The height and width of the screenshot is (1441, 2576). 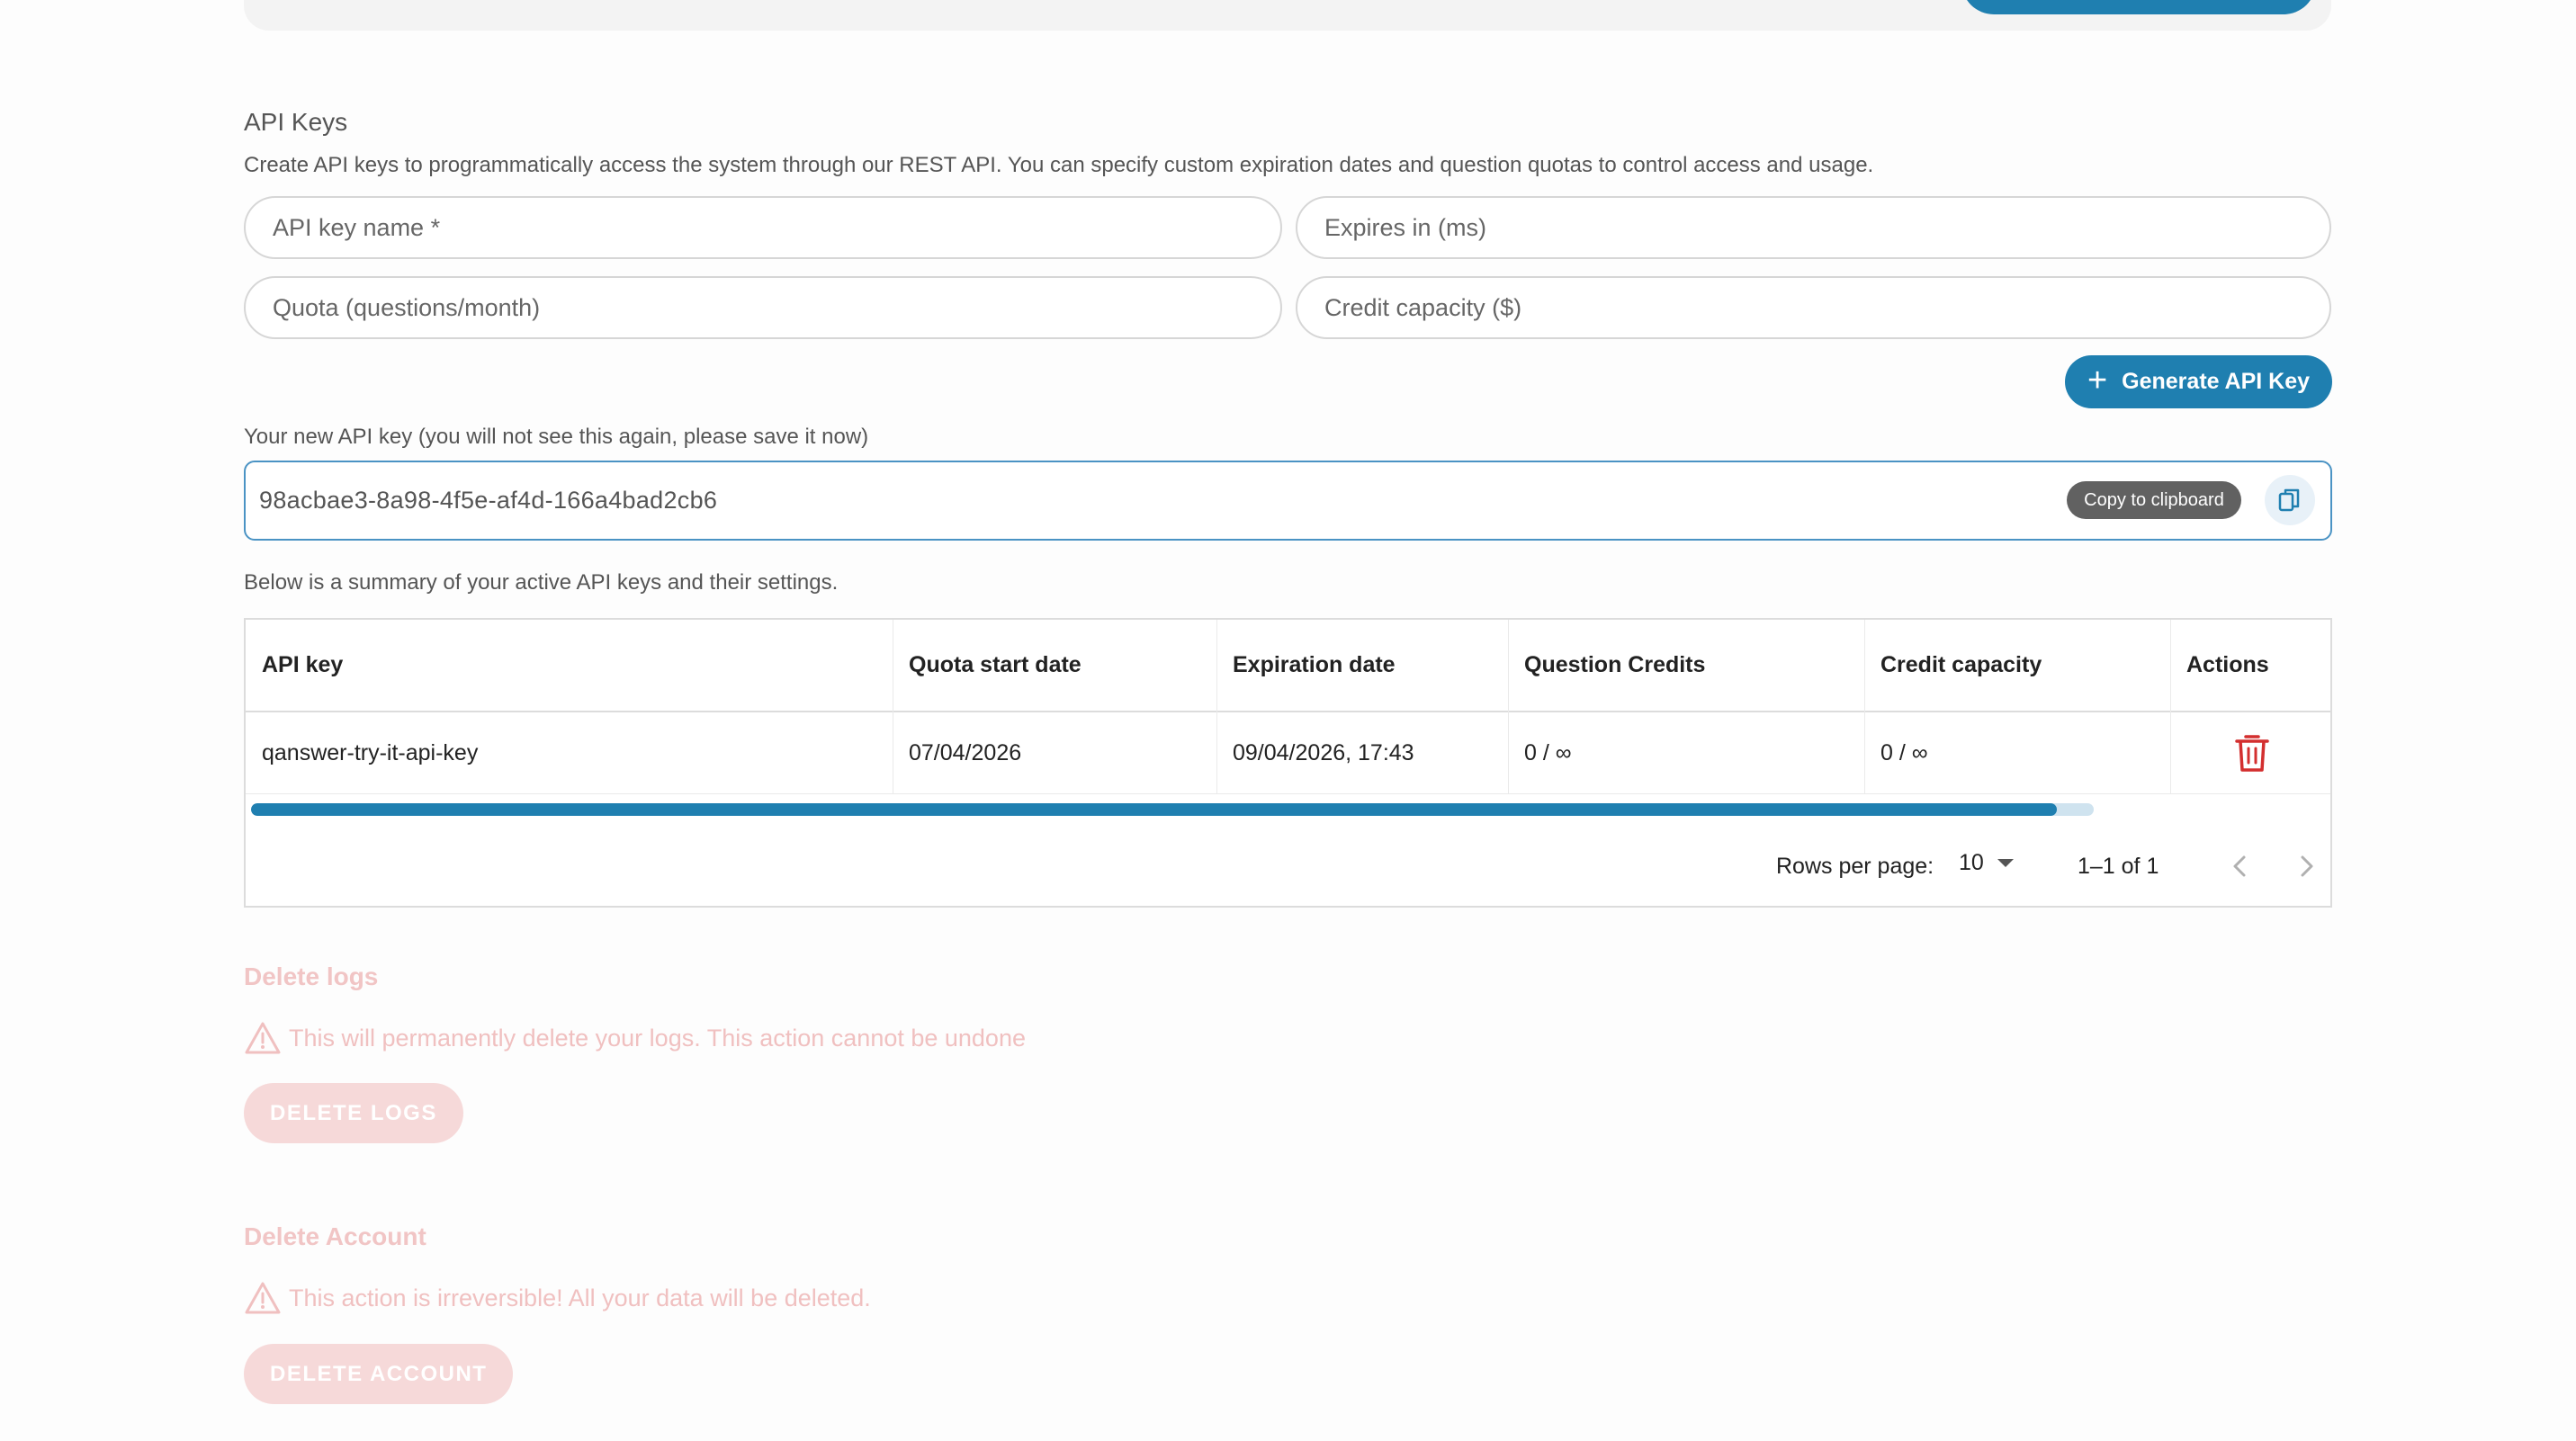 I want to click on chevron-left-icon, so click(x=2240, y=866).